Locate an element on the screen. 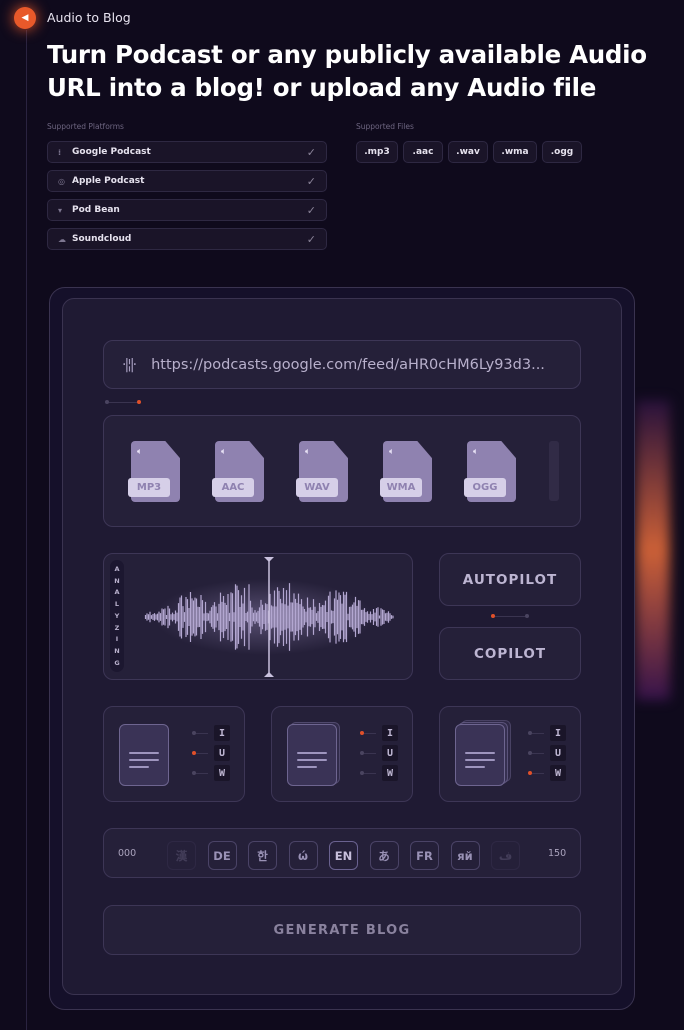  platform-pod-bean: ▾ Pod Bean ✓ is located at coordinates (187, 210).